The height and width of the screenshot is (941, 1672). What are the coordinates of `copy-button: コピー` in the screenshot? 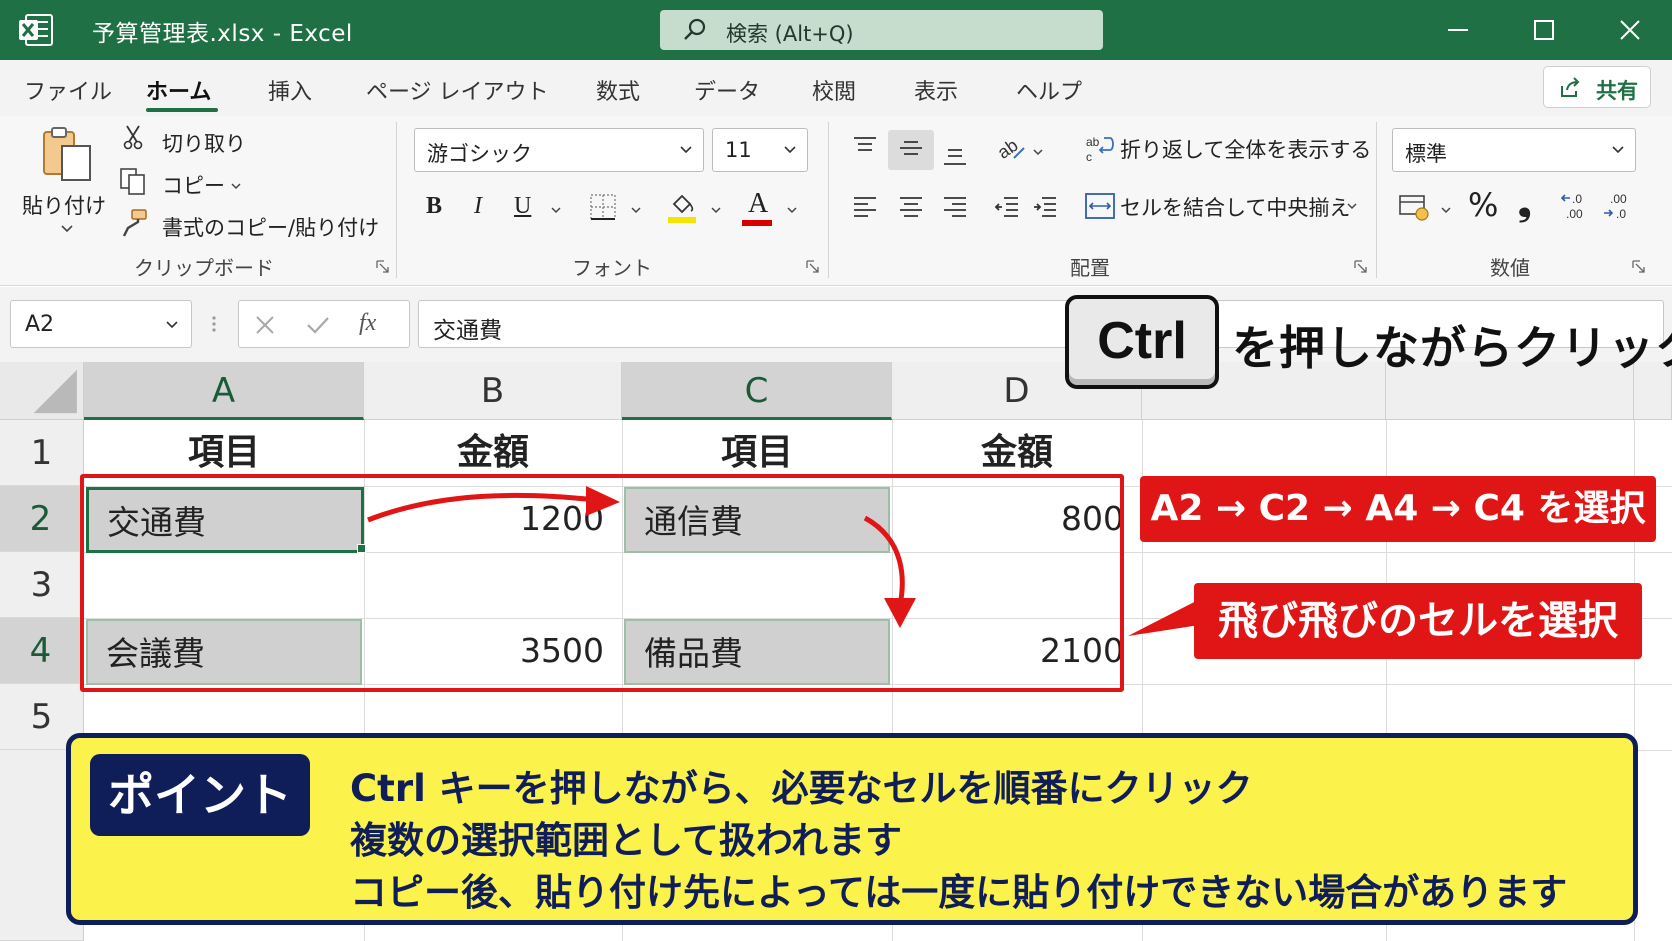 It's located at (193, 185).